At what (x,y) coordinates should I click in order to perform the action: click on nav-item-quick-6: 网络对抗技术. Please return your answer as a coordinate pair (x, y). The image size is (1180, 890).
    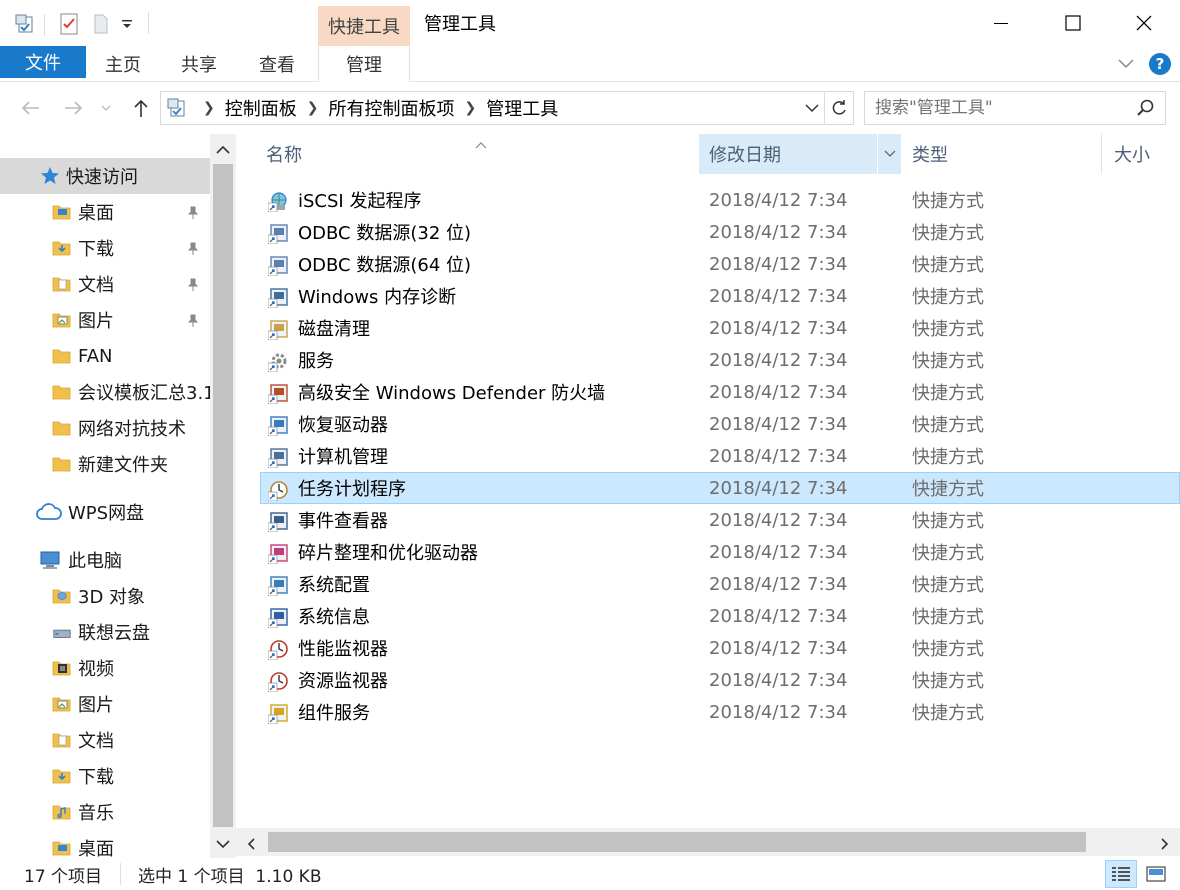
    Looking at the image, I should click on (105, 428).